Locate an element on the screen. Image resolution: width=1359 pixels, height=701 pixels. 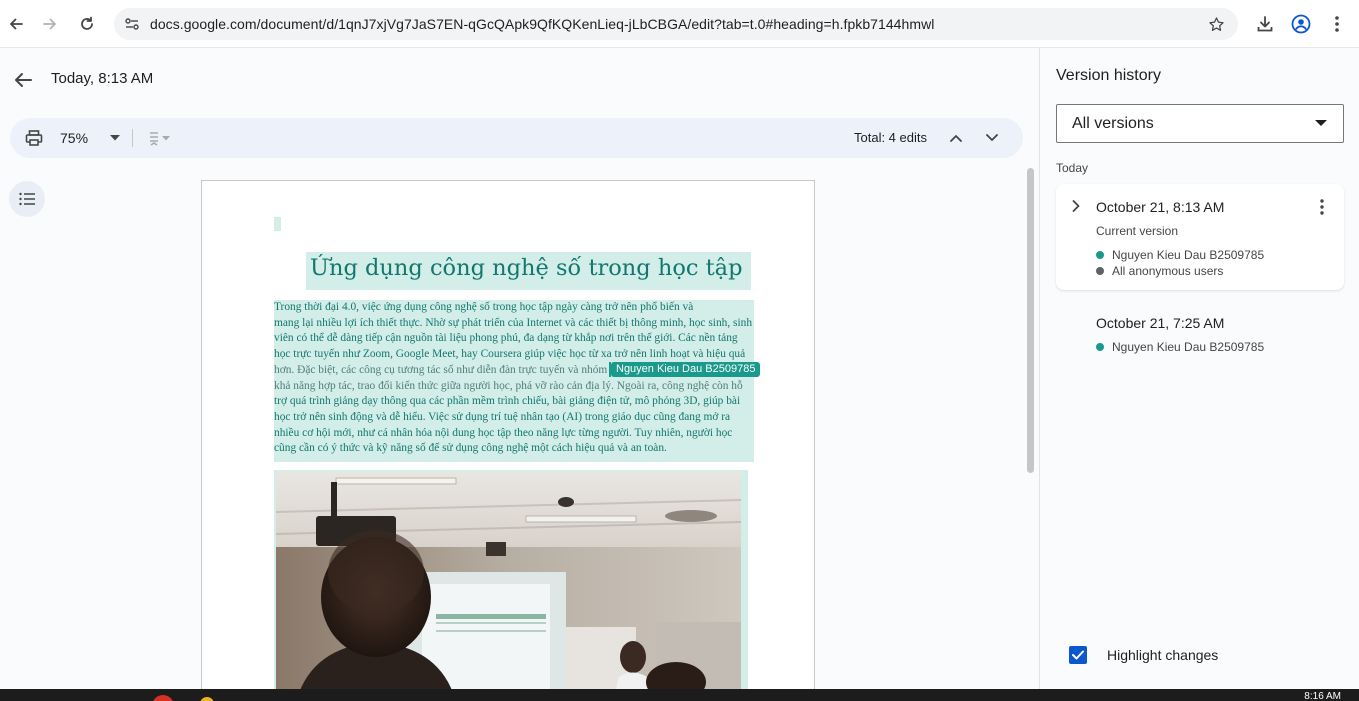
editing-mode-icon is located at coordinates (159, 138).